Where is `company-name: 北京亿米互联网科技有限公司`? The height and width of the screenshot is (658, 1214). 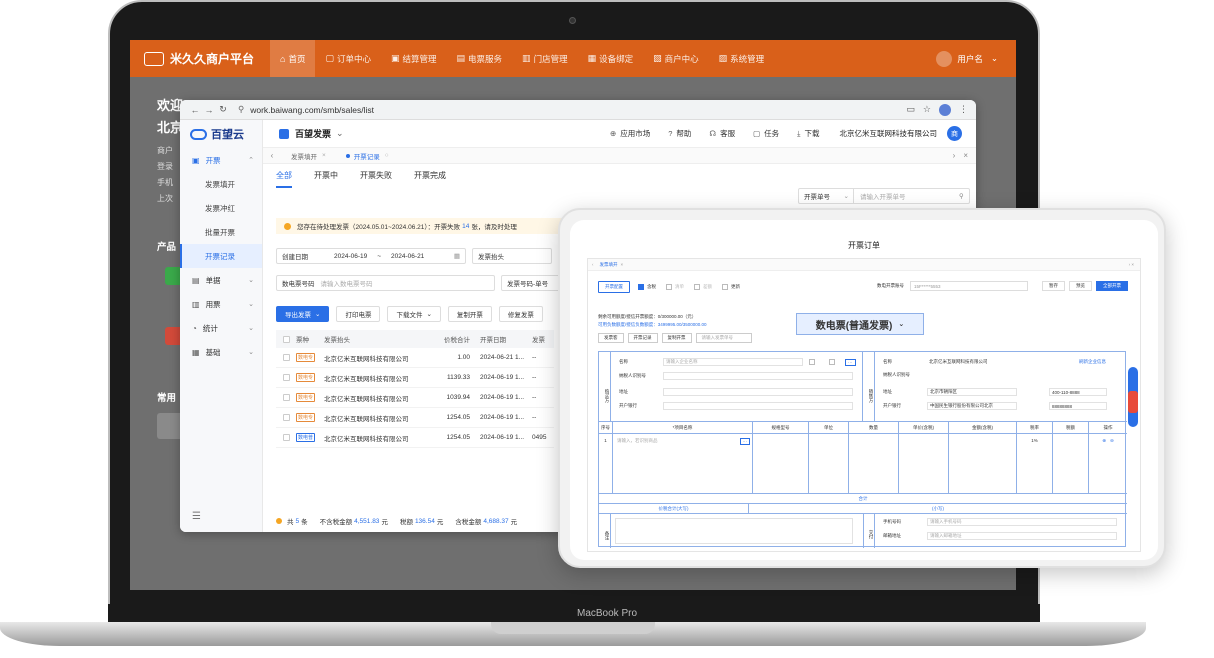 company-name: 北京亿米互联网科技有限公司 is located at coordinates (889, 133).